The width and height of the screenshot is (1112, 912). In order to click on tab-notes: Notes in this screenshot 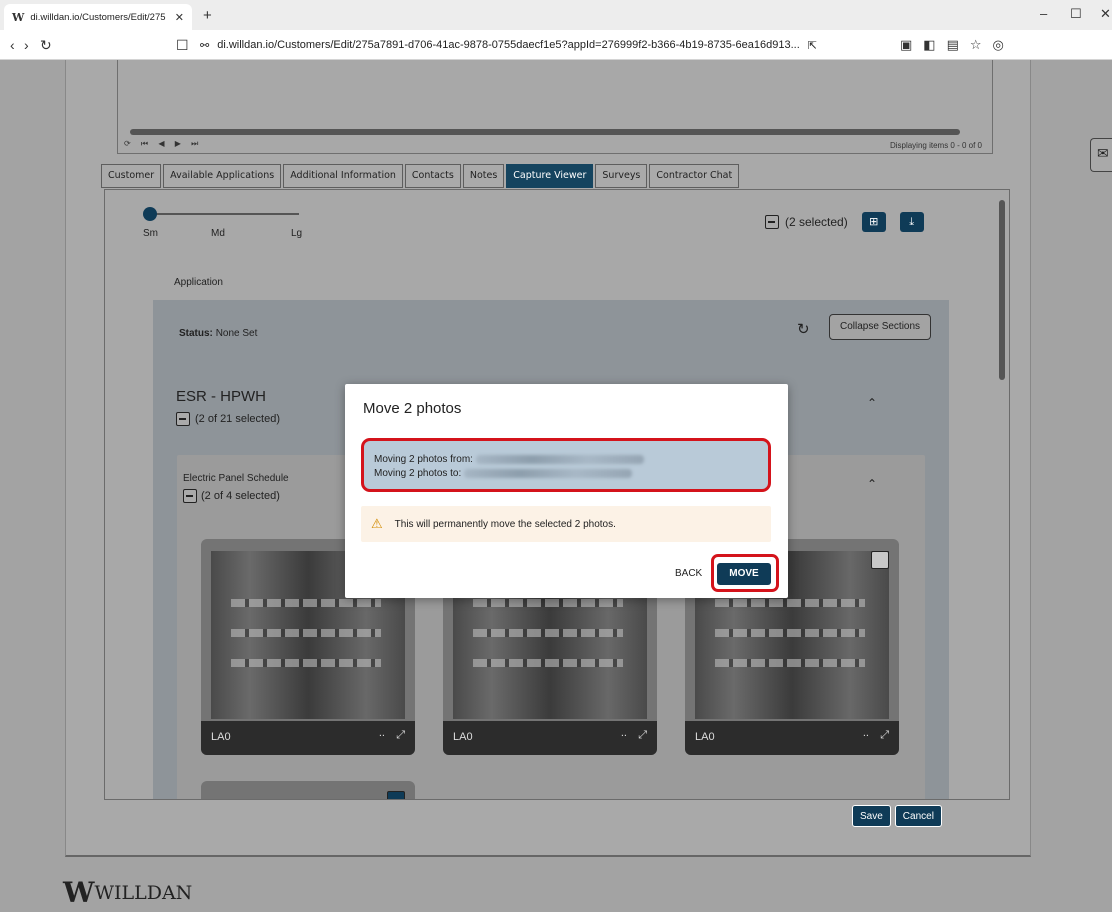, I will do `click(483, 176)`.